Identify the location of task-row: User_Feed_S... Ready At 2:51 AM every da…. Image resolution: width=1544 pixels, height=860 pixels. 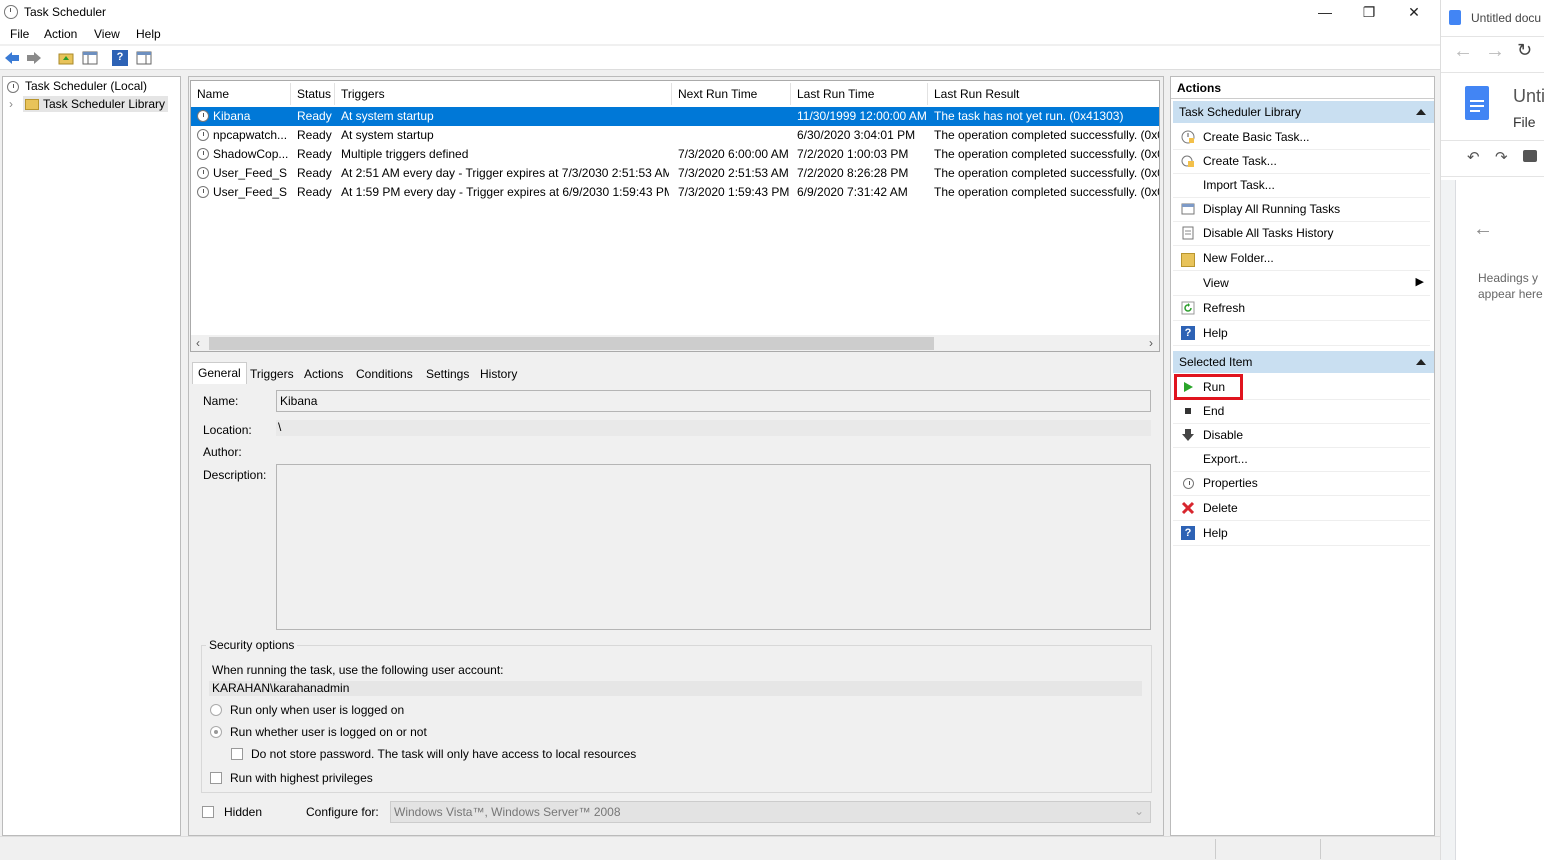
(675, 173).